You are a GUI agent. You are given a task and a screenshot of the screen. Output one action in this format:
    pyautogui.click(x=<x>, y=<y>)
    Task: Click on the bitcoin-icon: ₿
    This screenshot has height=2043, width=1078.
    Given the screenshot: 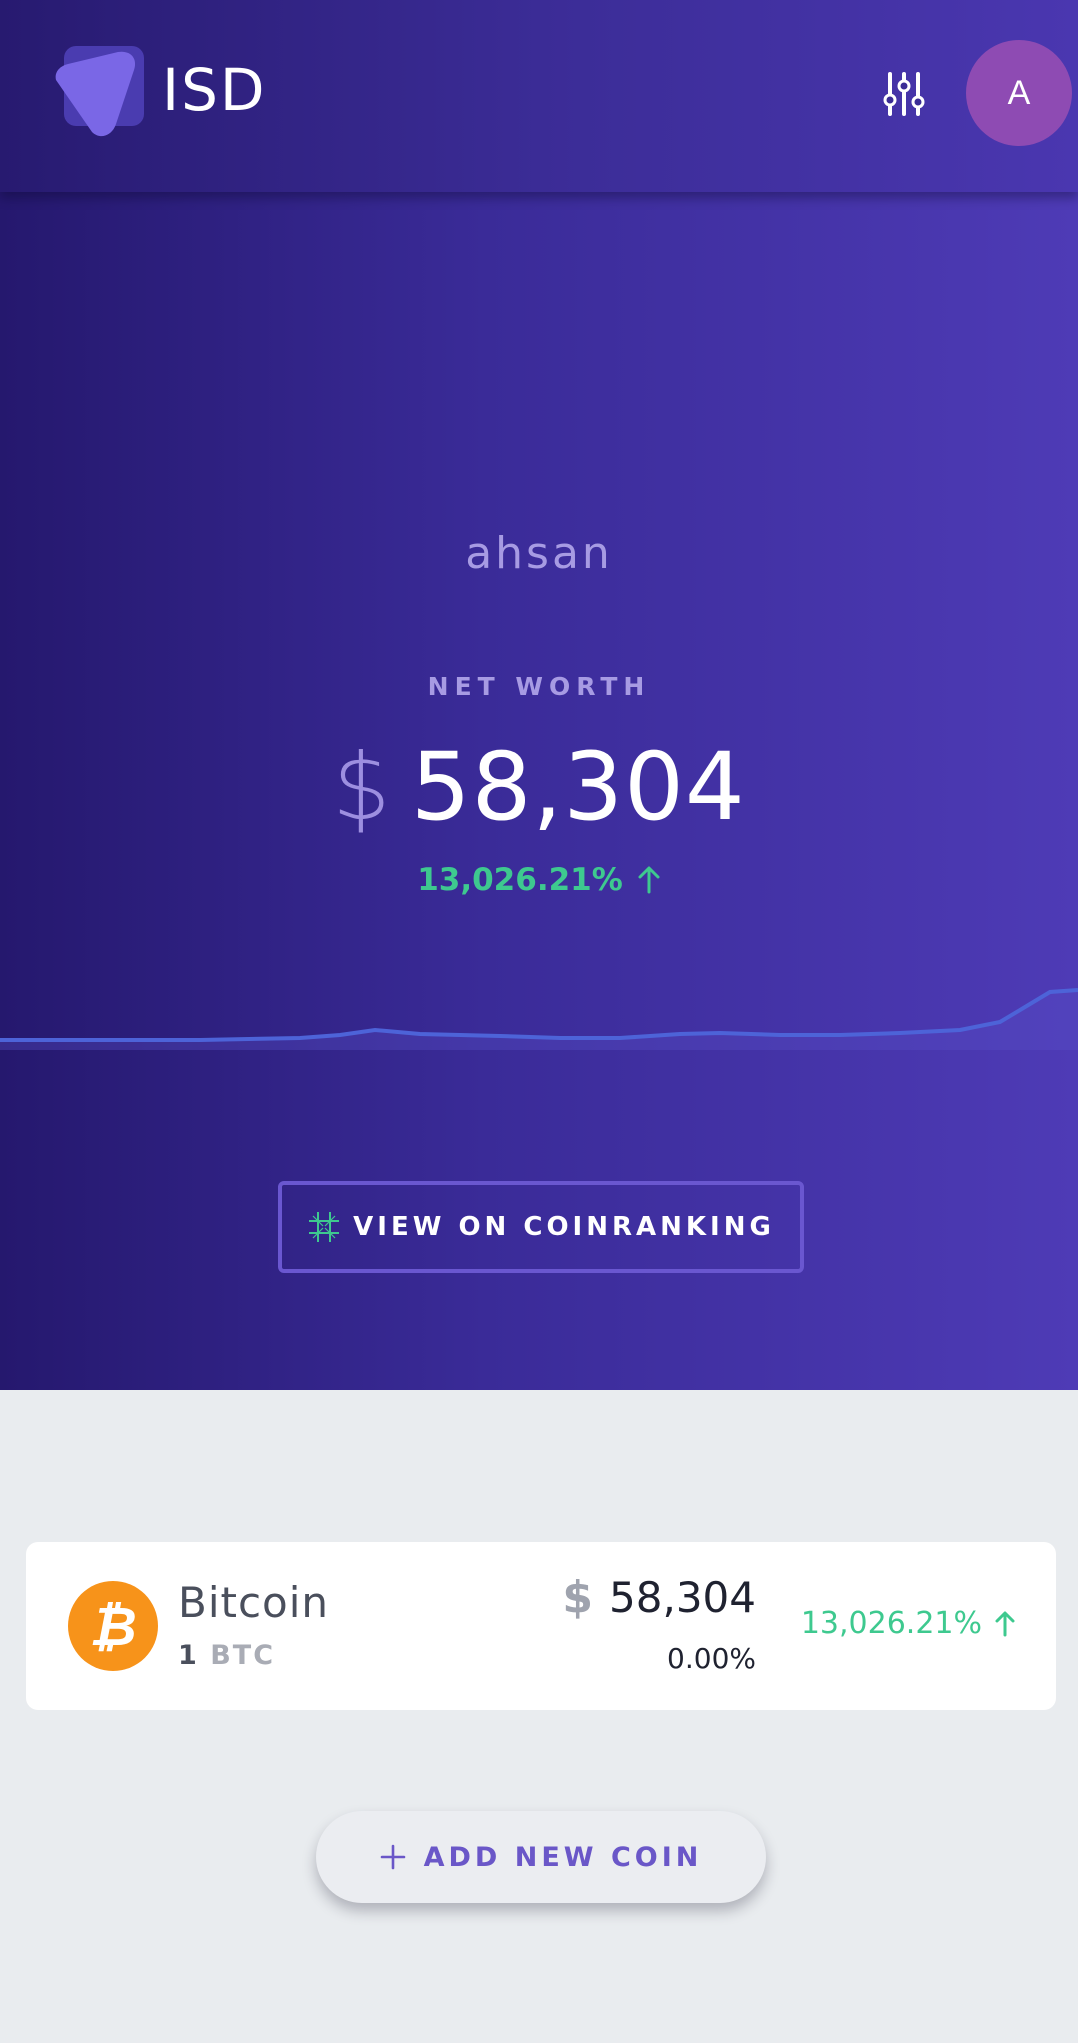 What is the action you would take?
    pyautogui.click(x=113, y=1626)
    